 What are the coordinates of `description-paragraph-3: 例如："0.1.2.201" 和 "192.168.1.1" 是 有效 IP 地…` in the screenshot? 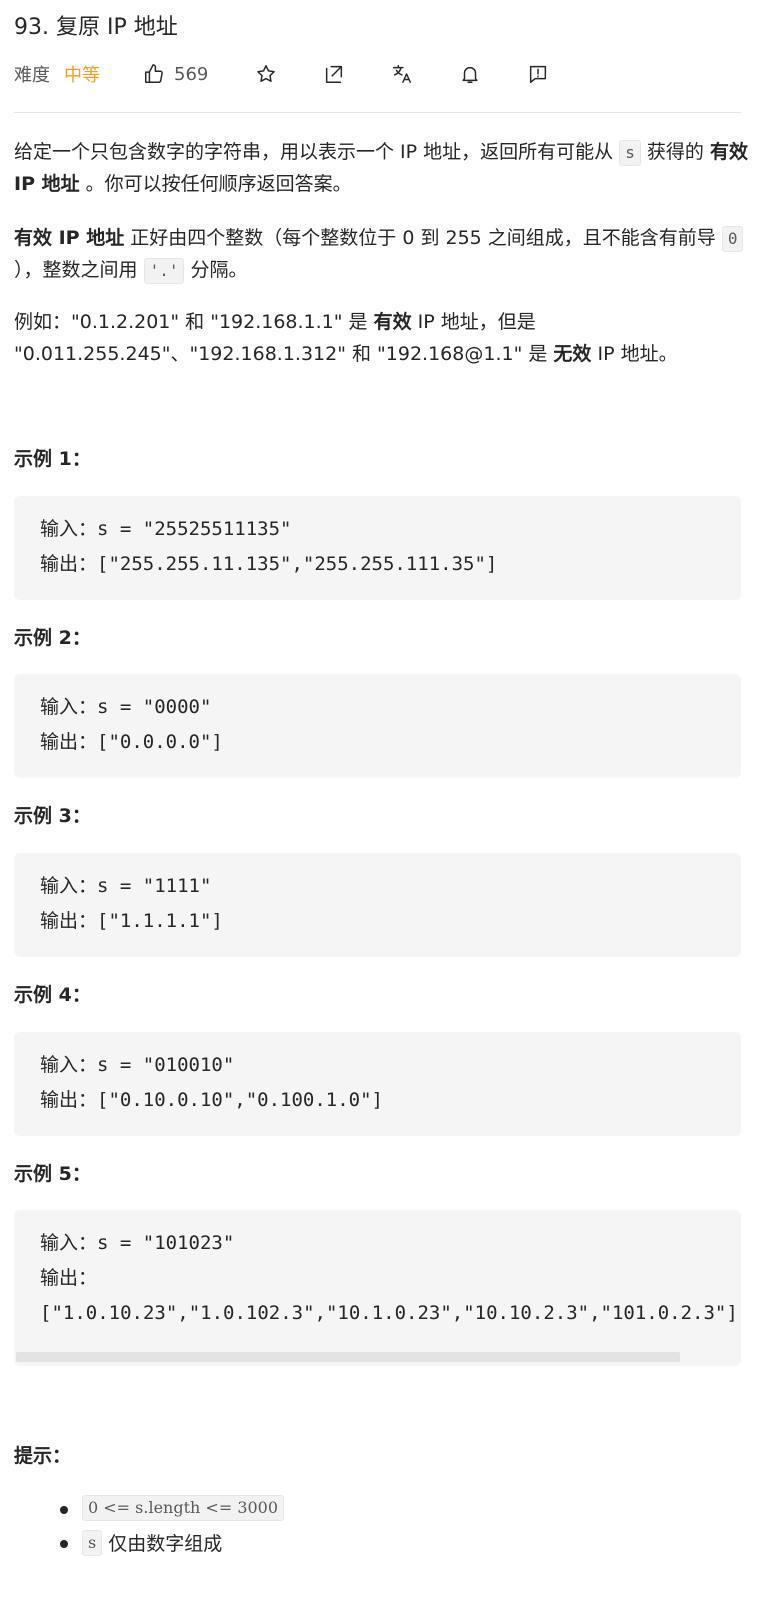 It's located at (346, 338).